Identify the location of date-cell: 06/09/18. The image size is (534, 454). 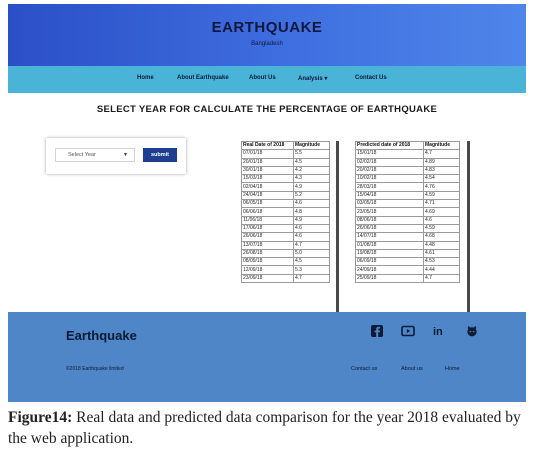
(389, 262).